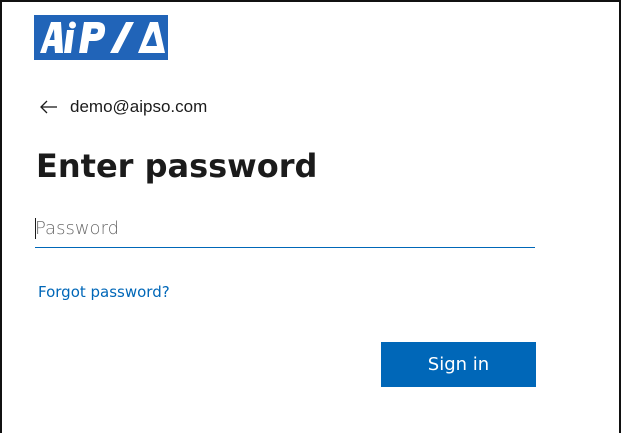 The height and width of the screenshot is (433, 621). I want to click on account-email: demo@aipso.com, so click(139, 106).